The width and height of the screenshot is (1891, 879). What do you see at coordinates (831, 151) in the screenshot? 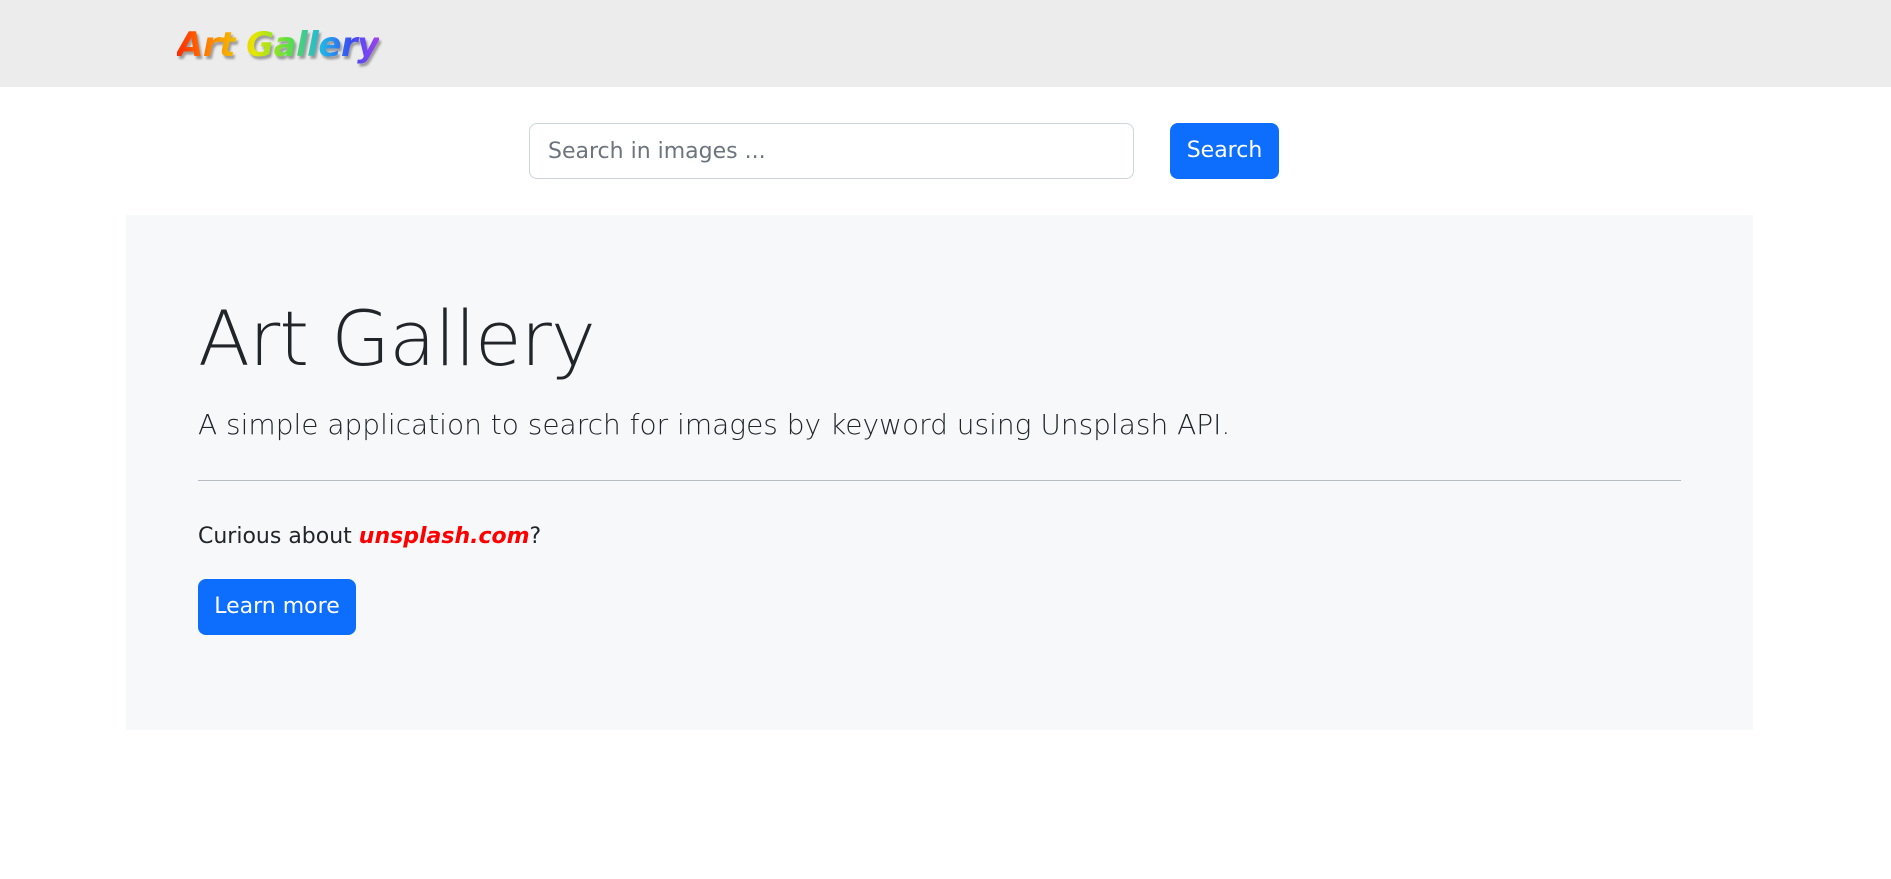
I see `search-input` at bounding box center [831, 151].